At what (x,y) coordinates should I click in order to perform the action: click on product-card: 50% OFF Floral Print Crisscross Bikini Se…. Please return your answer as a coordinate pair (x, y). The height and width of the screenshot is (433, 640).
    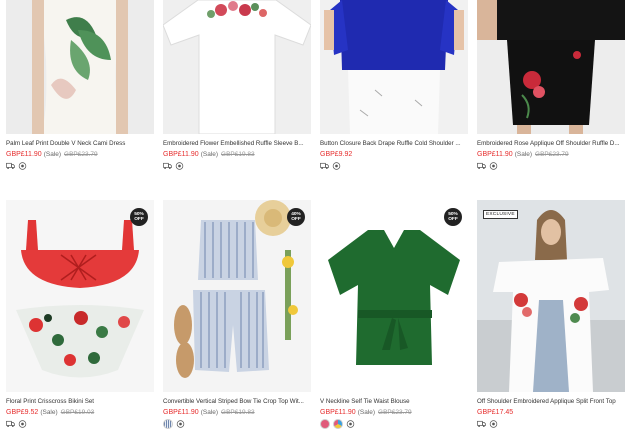
    Looking at the image, I should click on (80, 316).